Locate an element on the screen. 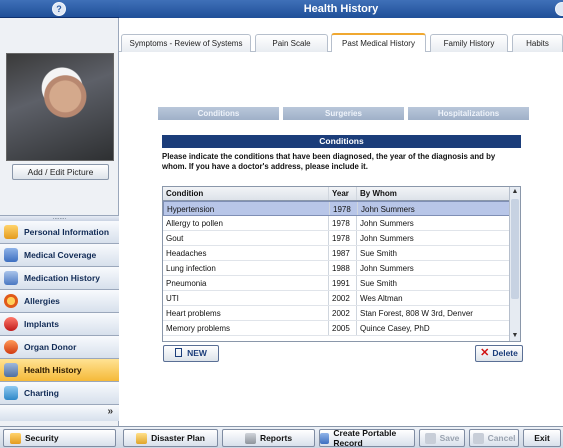 The width and height of the screenshot is (563, 448). table-row: Lung infection 1988 John Summers is located at coordinates (341, 268).